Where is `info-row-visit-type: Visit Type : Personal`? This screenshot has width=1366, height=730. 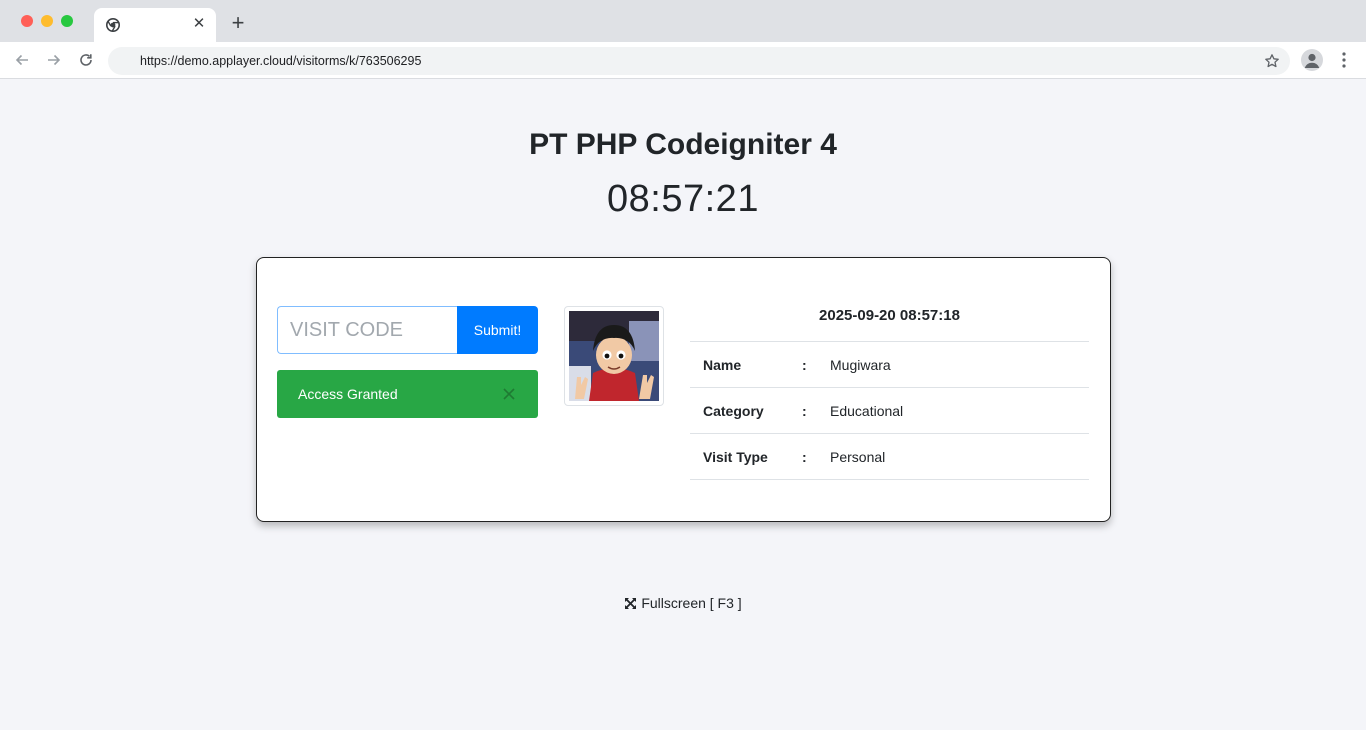
info-row-visit-type: Visit Type : Personal is located at coordinates (889, 457).